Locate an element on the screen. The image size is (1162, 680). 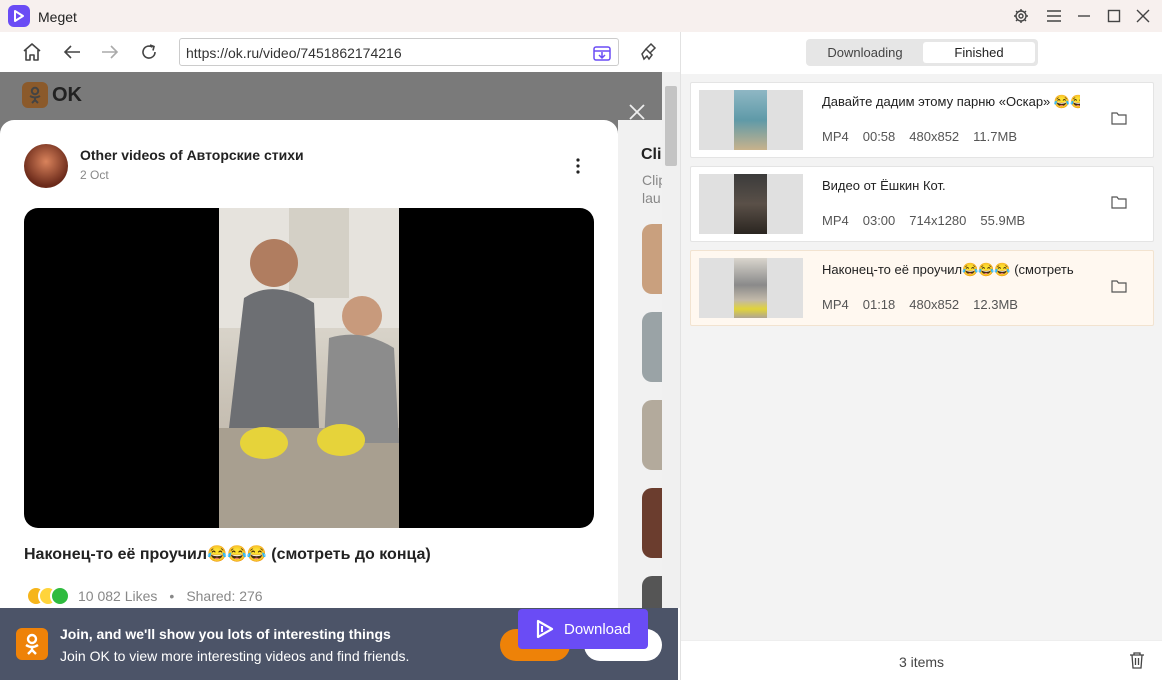
clips-heading: Cli is located at coordinates (651, 154).